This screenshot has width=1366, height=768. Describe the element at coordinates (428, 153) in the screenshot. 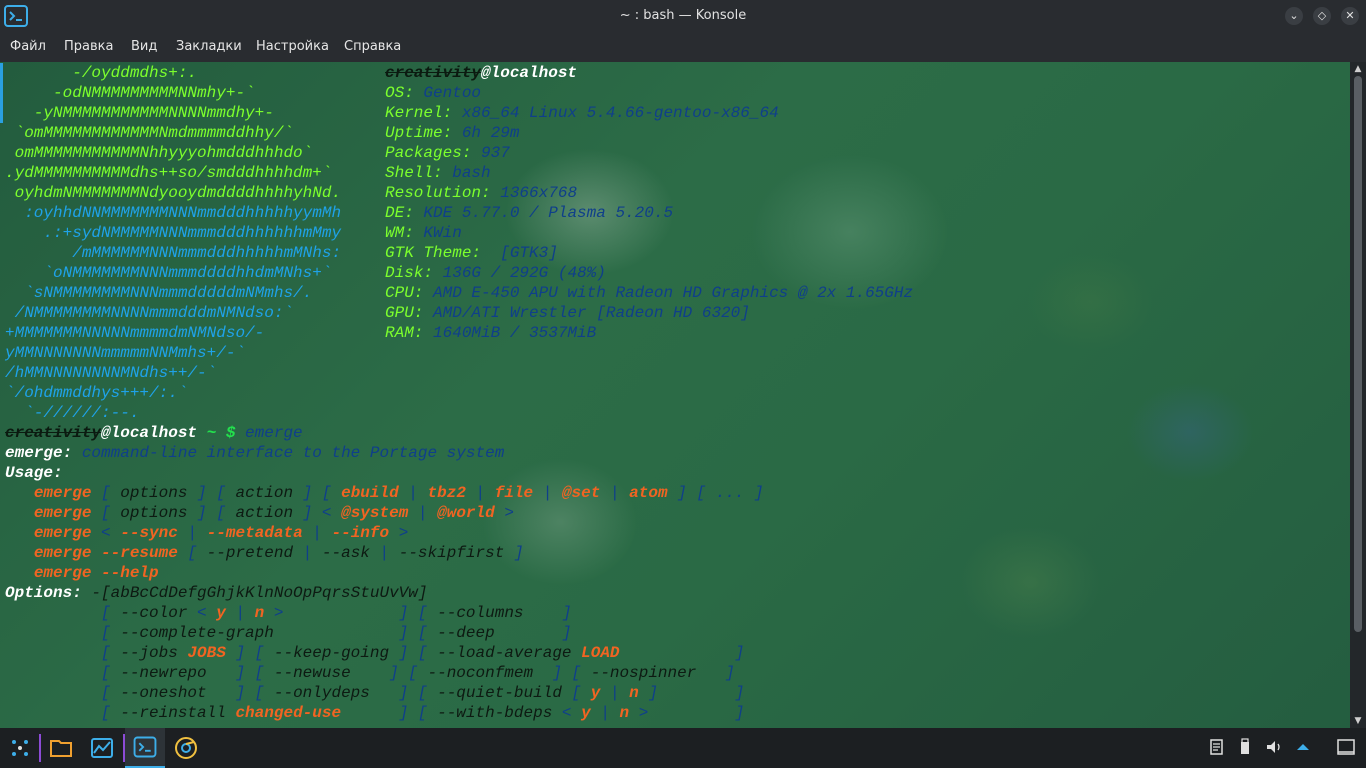

I see `sysinfo-label: Packages:` at that location.